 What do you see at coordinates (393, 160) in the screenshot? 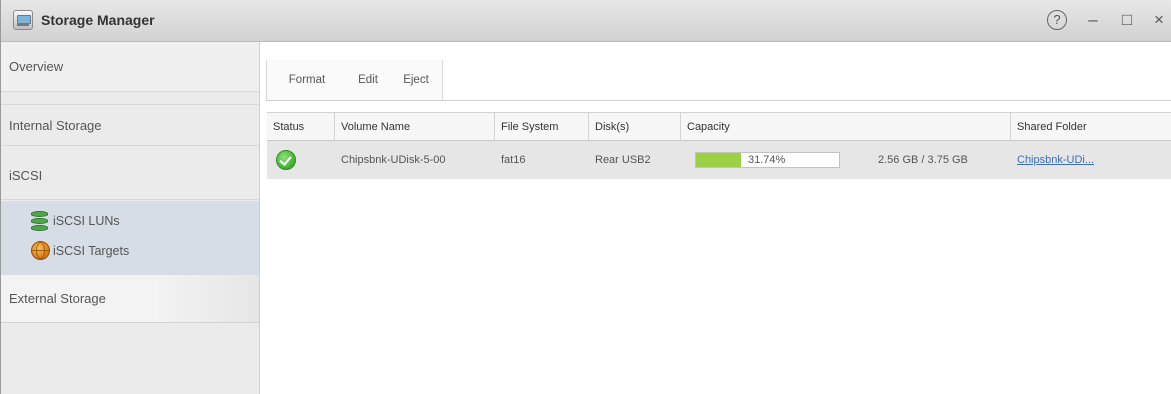
I see `volume-name-cell: Chipsbnk-UDisk-5-00` at bounding box center [393, 160].